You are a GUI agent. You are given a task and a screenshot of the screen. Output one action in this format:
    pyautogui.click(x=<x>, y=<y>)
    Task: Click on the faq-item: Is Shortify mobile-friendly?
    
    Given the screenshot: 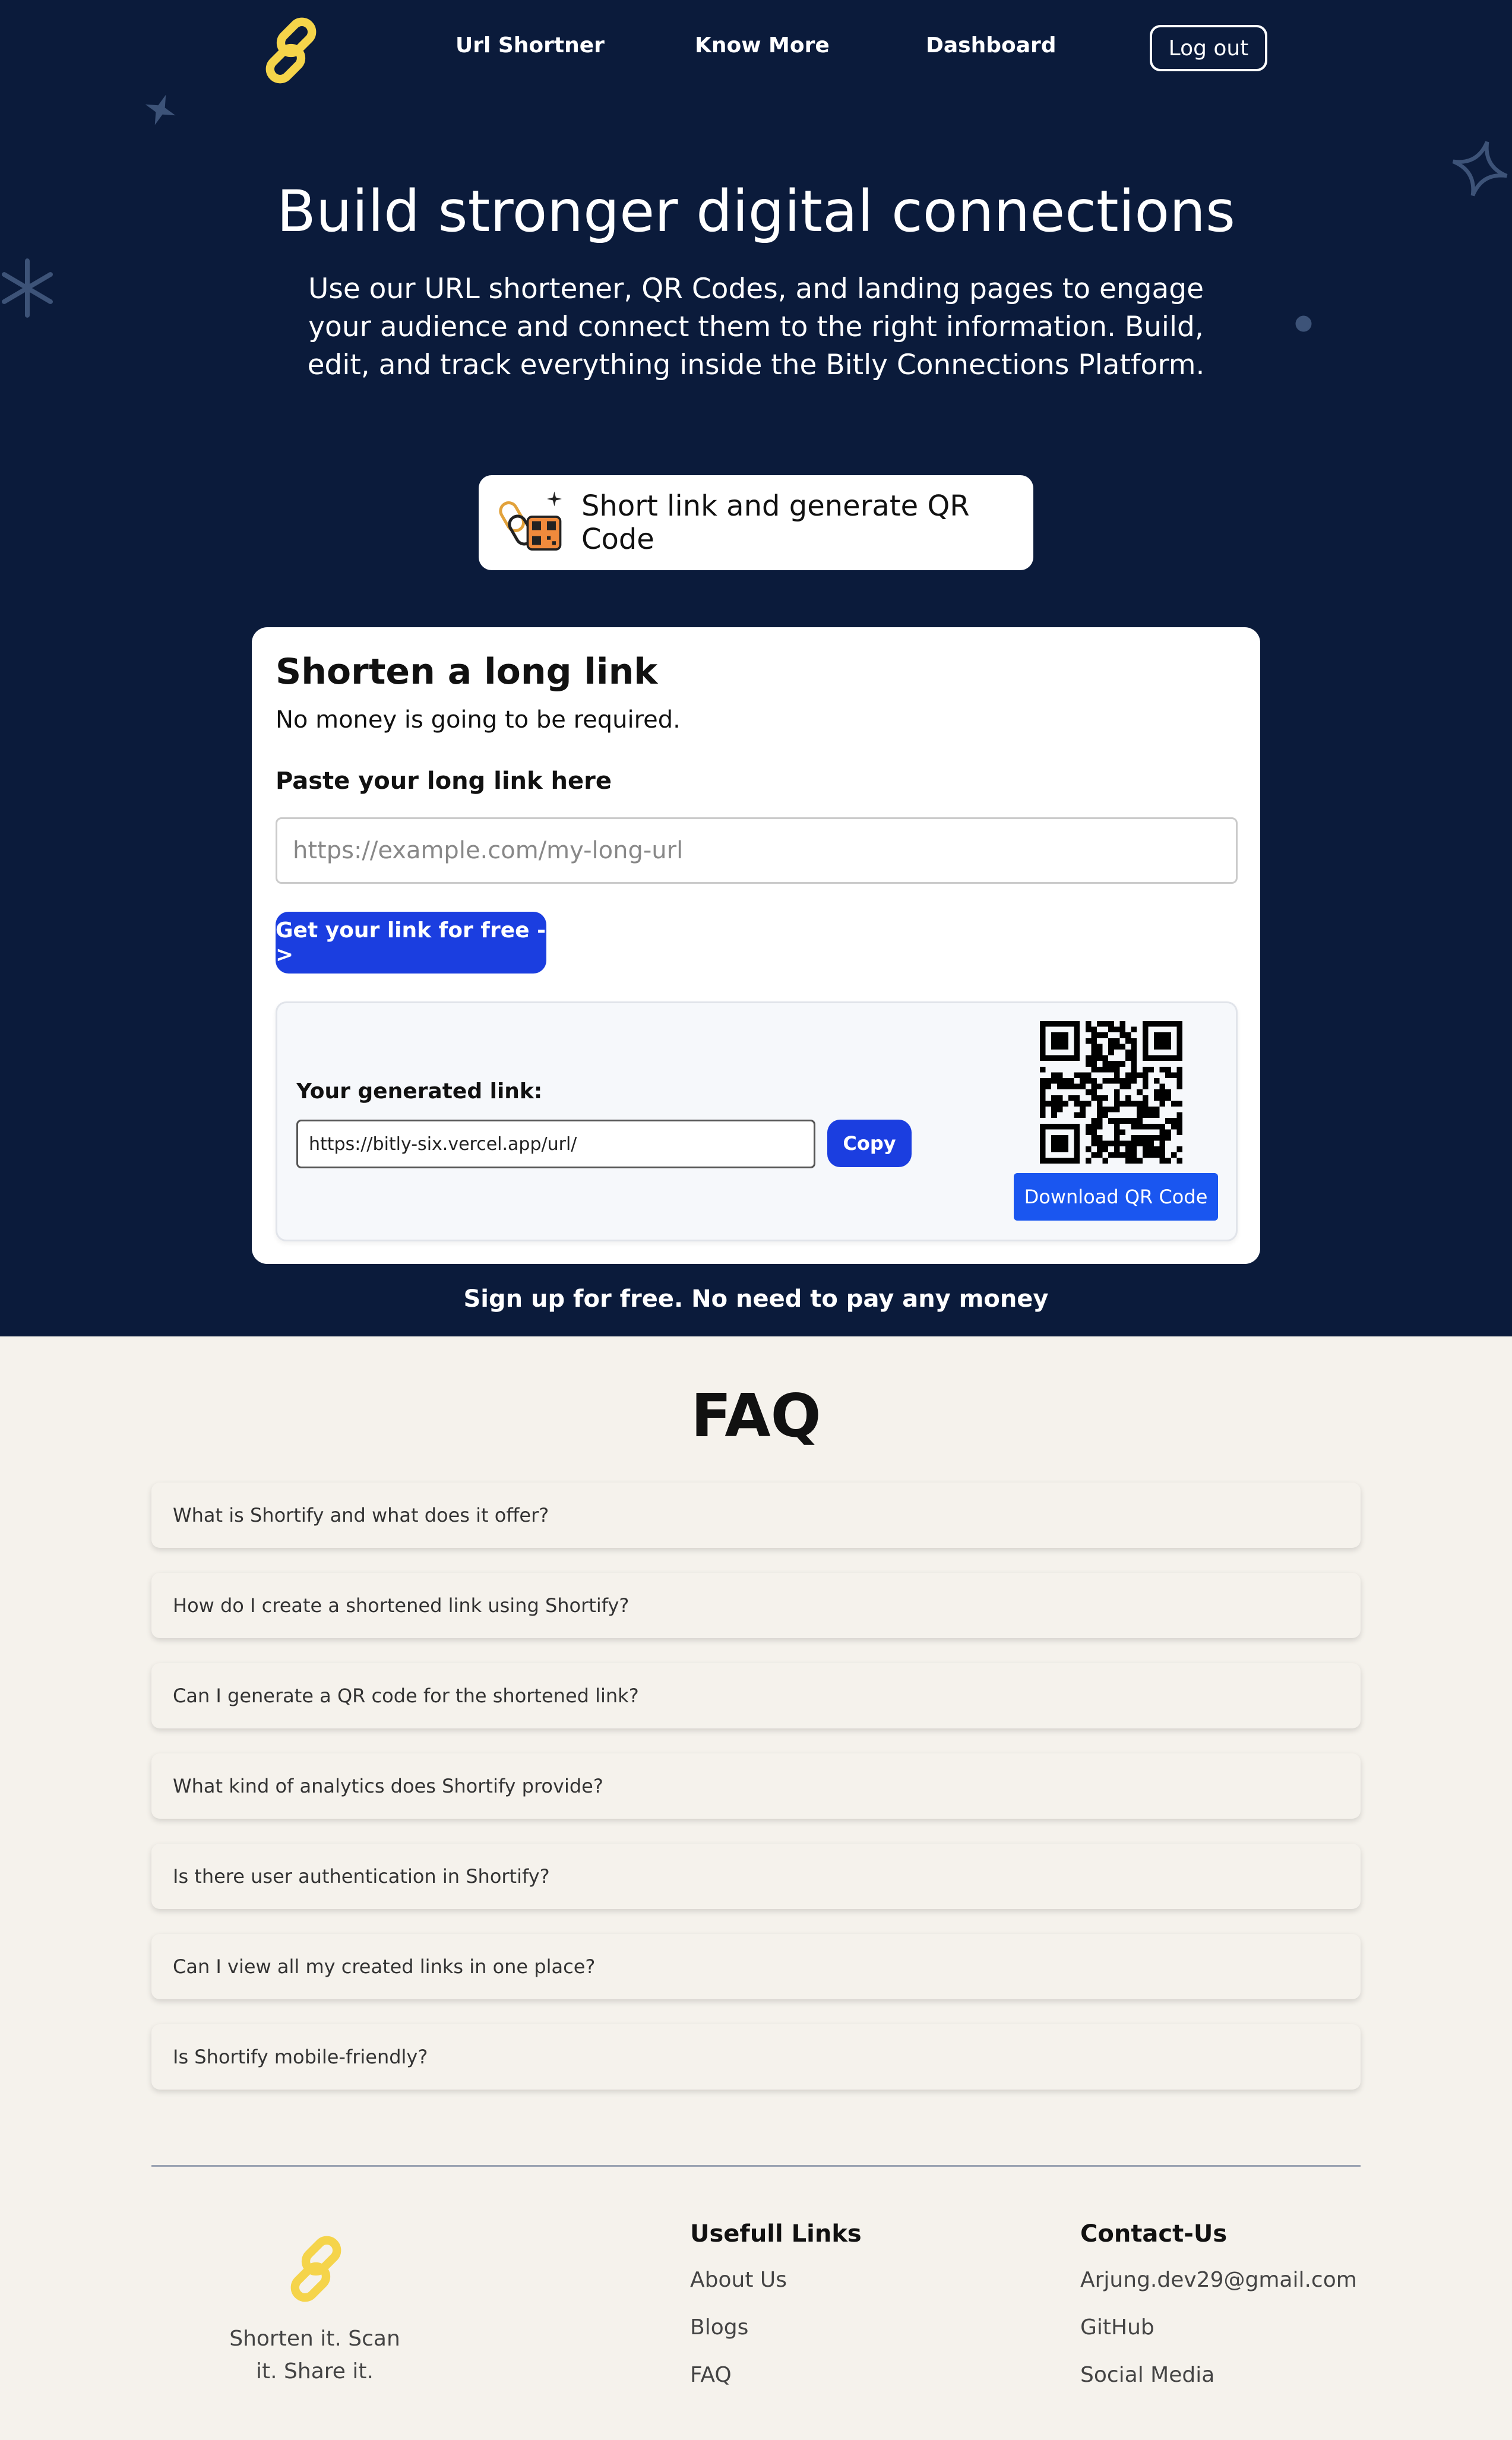 What is the action you would take?
    pyautogui.click(x=756, y=2057)
    